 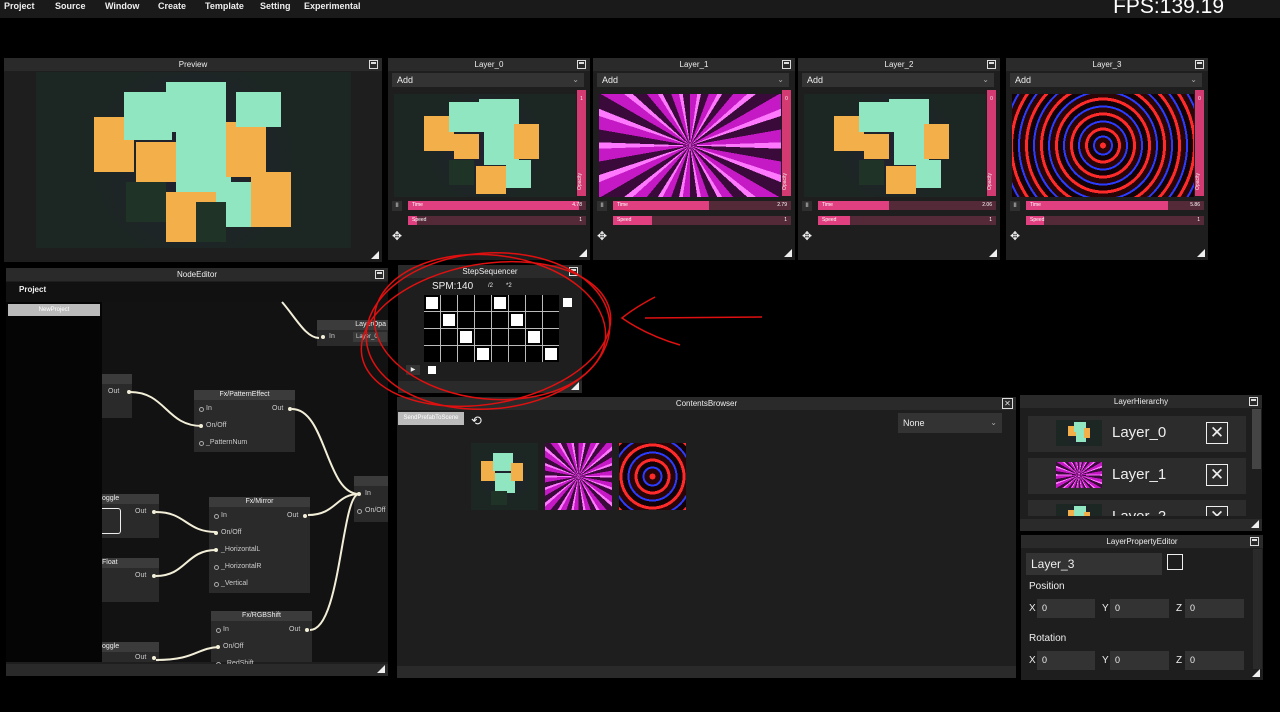 I want to click on content-thumb-purple-tunnel, so click(x=578, y=476).